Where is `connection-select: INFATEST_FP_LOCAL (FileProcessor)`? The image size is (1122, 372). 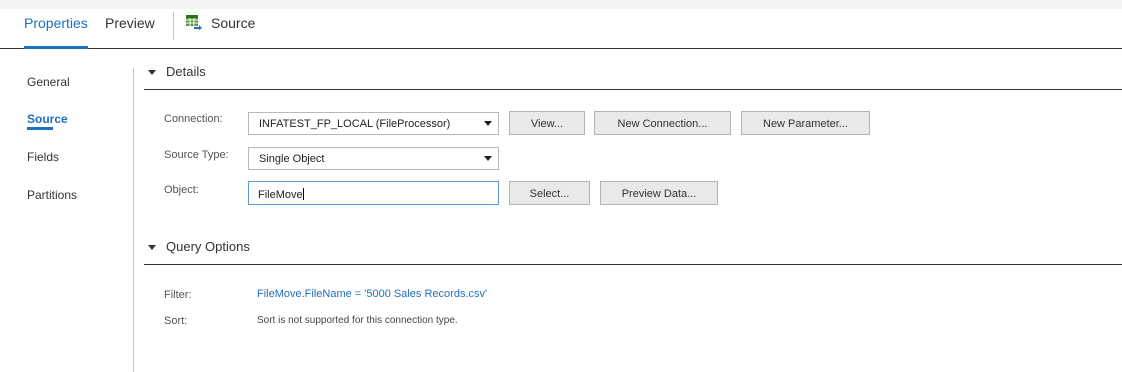 connection-select: INFATEST_FP_LOCAL (FileProcessor) is located at coordinates (373, 123).